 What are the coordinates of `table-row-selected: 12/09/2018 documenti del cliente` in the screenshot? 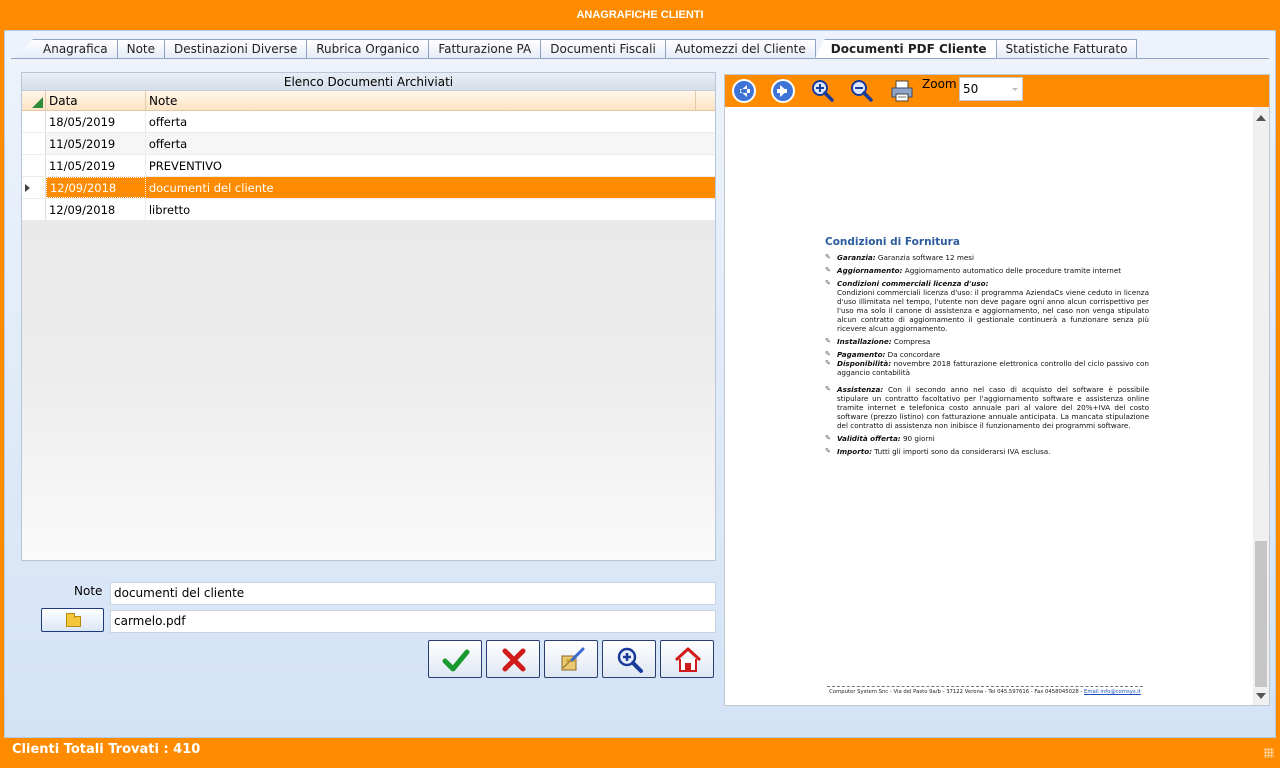 It's located at (368, 188).